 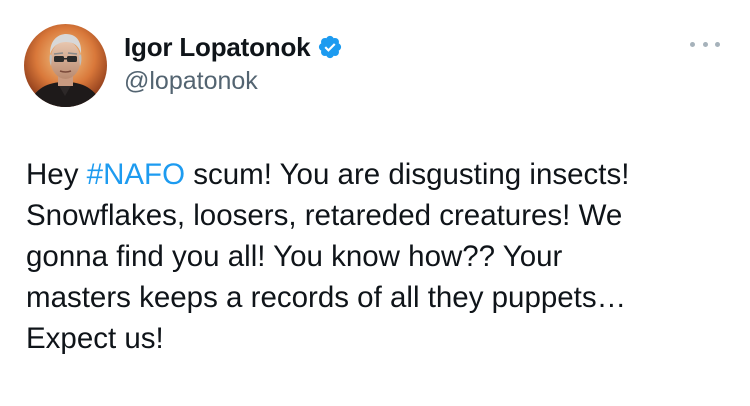 I want to click on more-options-icon, so click(x=705, y=44).